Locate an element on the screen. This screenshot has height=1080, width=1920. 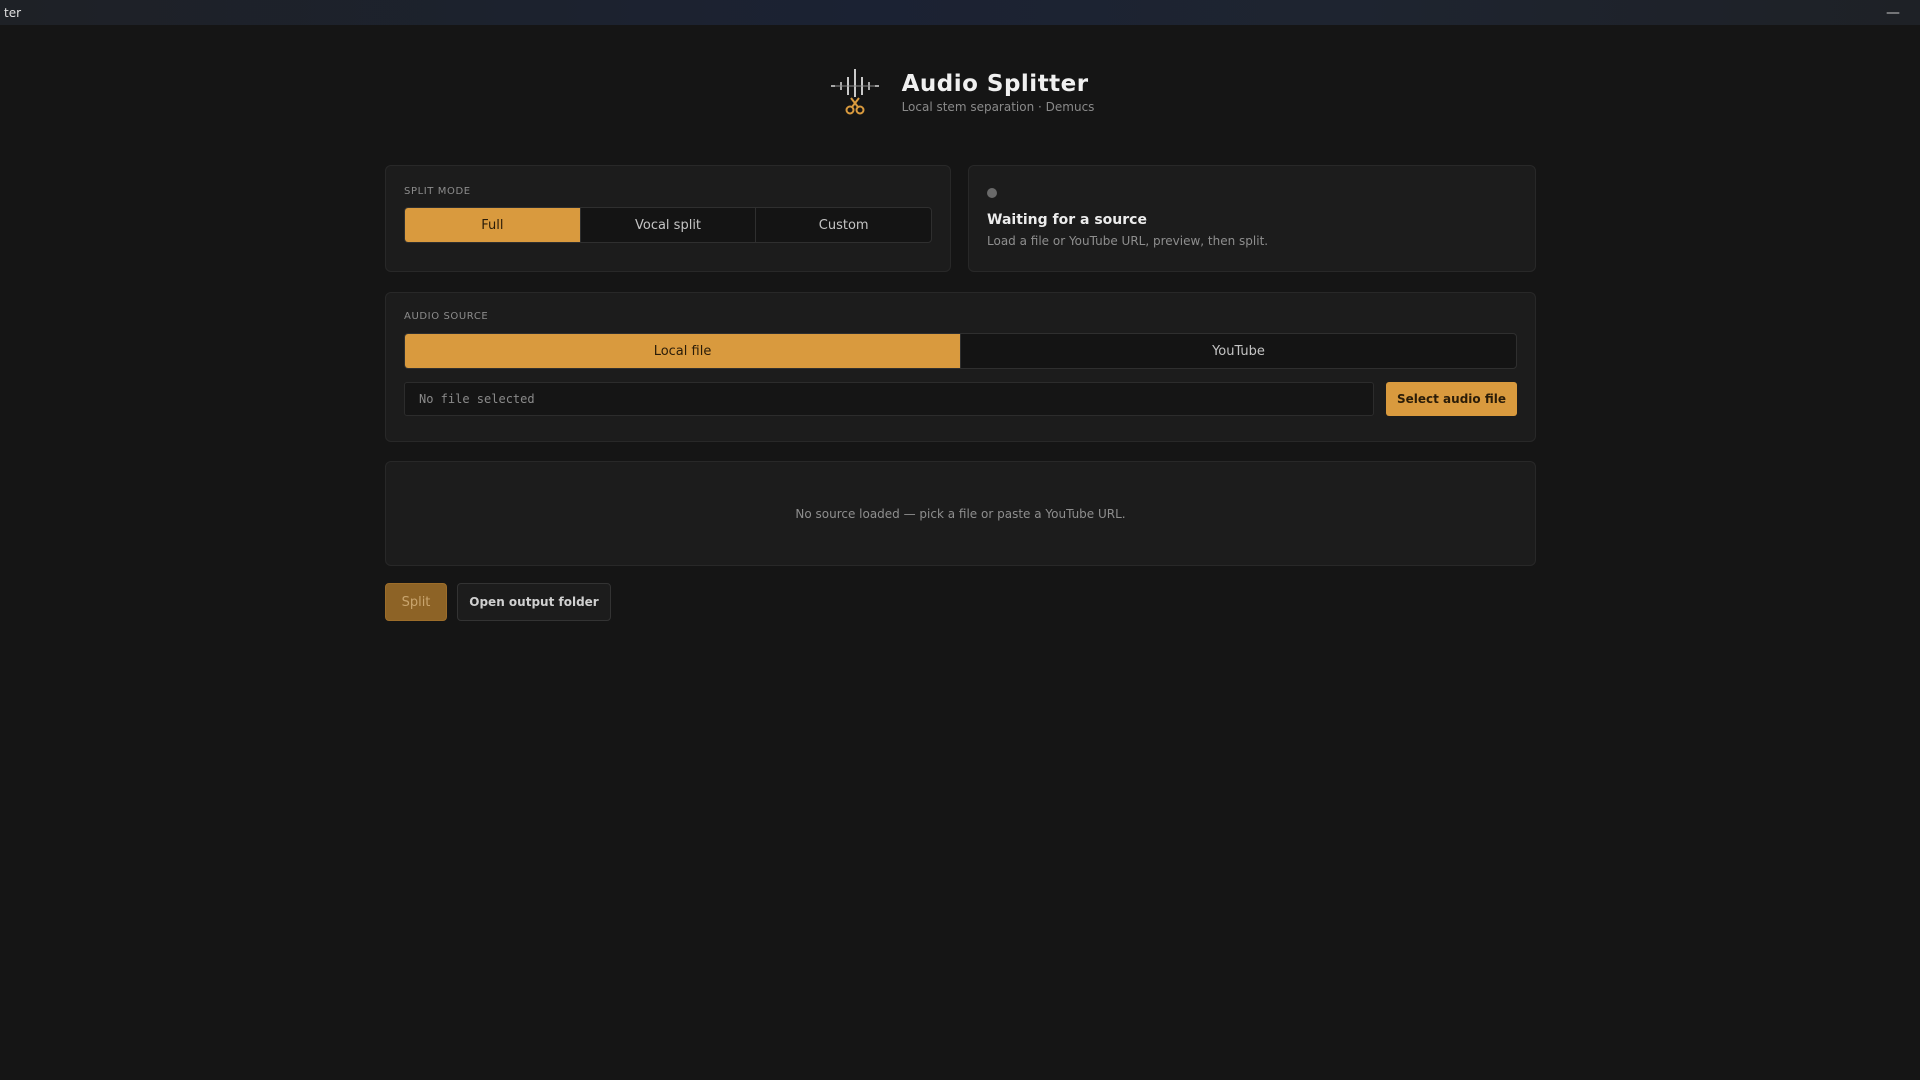
tab-youtube: YouTube is located at coordinates (1238, 351).